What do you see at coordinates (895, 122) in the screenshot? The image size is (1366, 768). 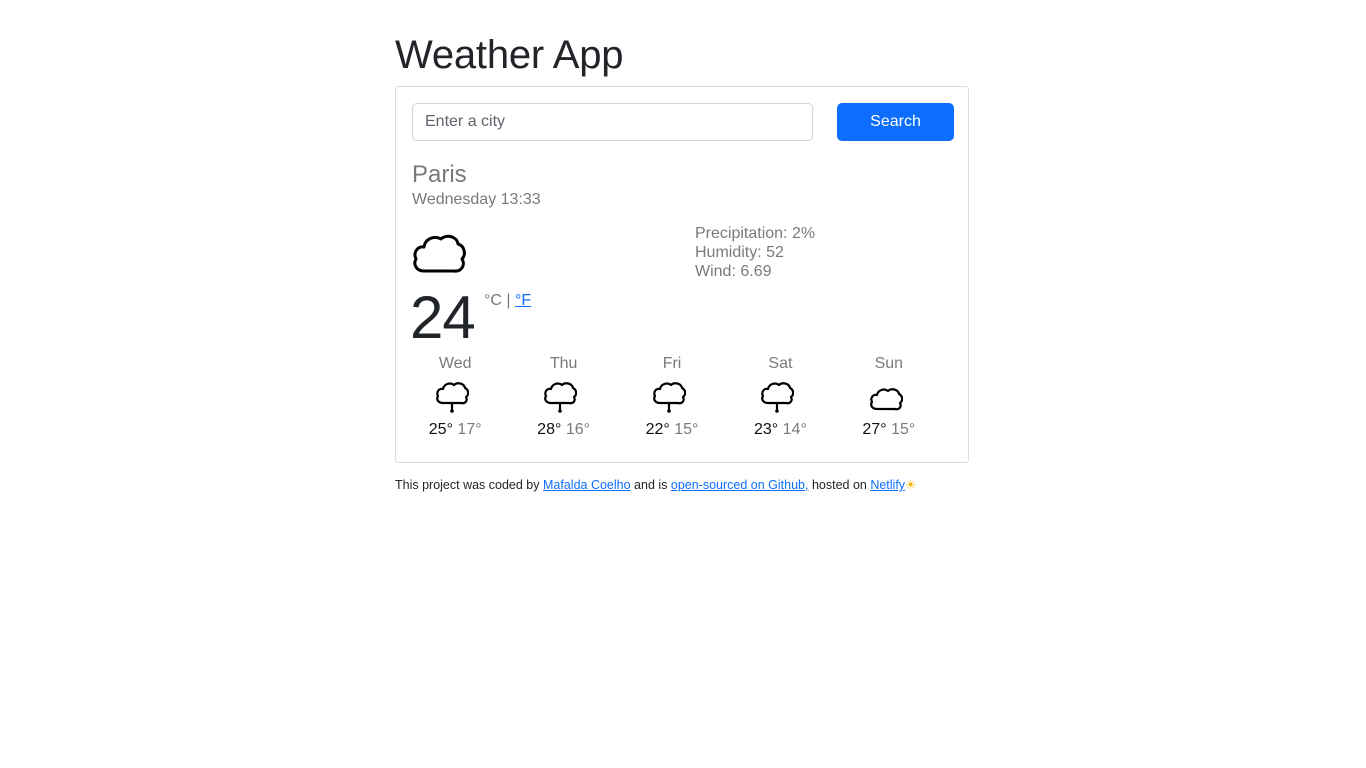 I see `search-button: Search` at bounding box center [895, 122].